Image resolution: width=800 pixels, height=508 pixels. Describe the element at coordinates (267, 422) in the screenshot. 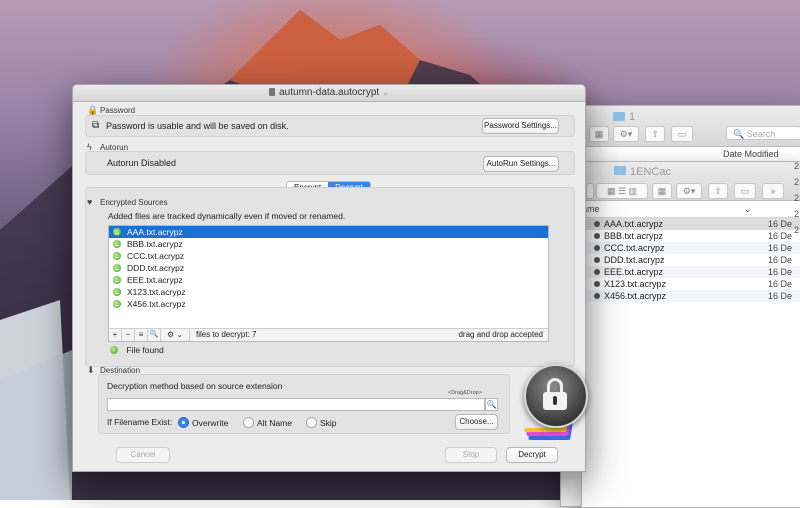

I see `radio-alt-name: Alt Name` at that location.